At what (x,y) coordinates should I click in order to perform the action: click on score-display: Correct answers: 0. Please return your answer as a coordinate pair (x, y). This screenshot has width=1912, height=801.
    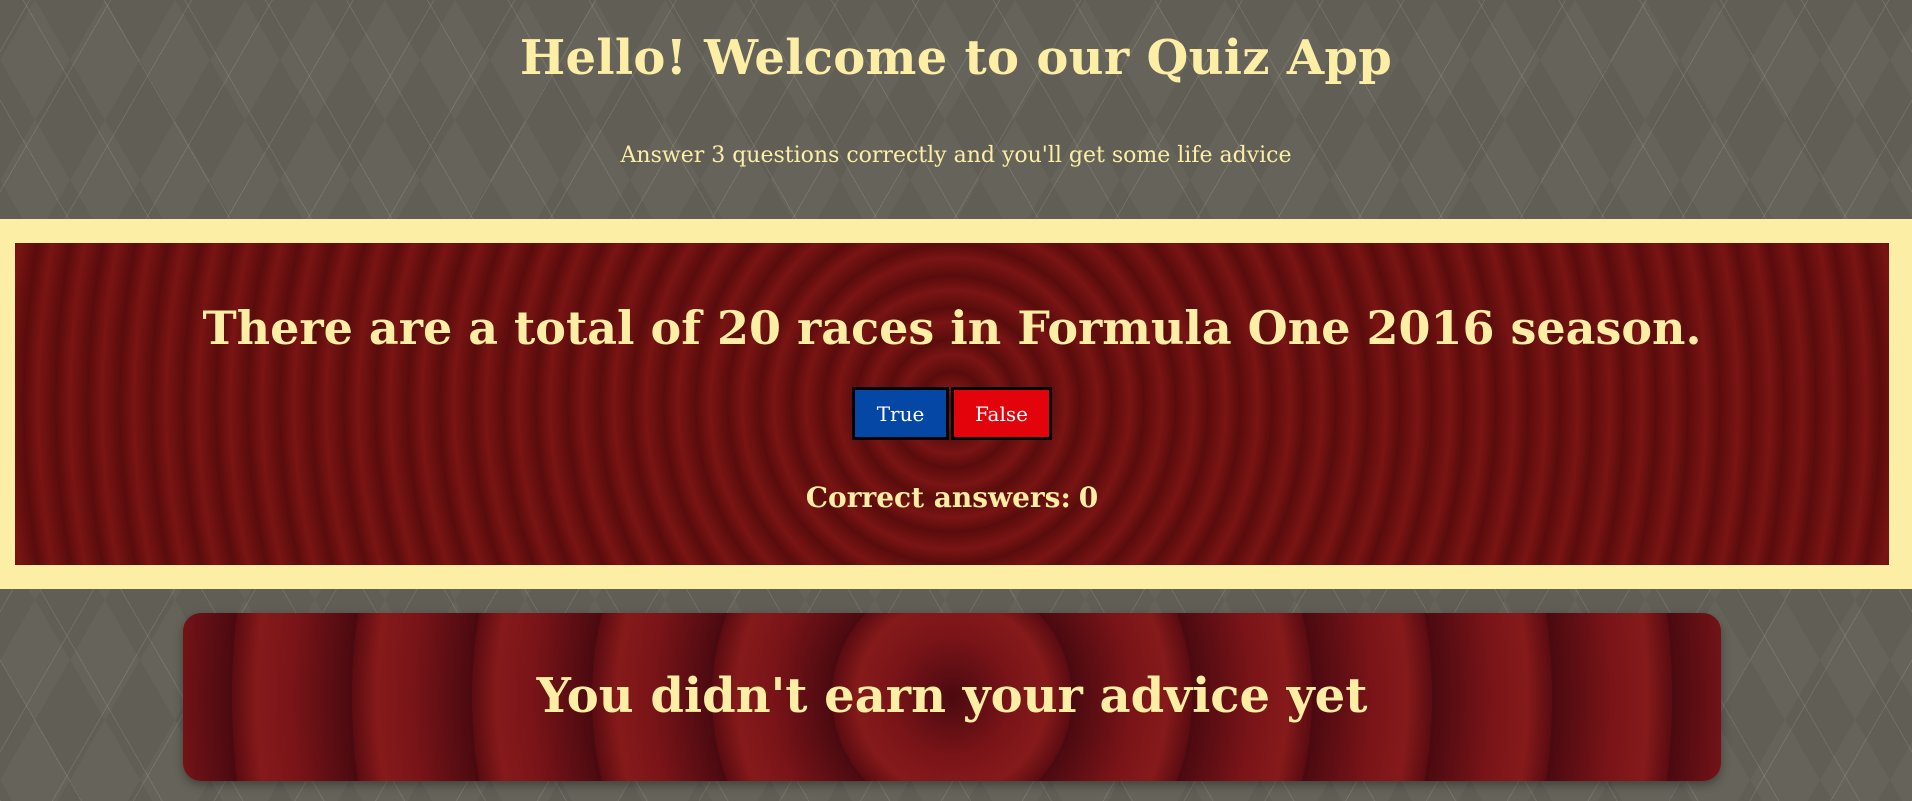
    Looking at the image, I should click on (952, 497).